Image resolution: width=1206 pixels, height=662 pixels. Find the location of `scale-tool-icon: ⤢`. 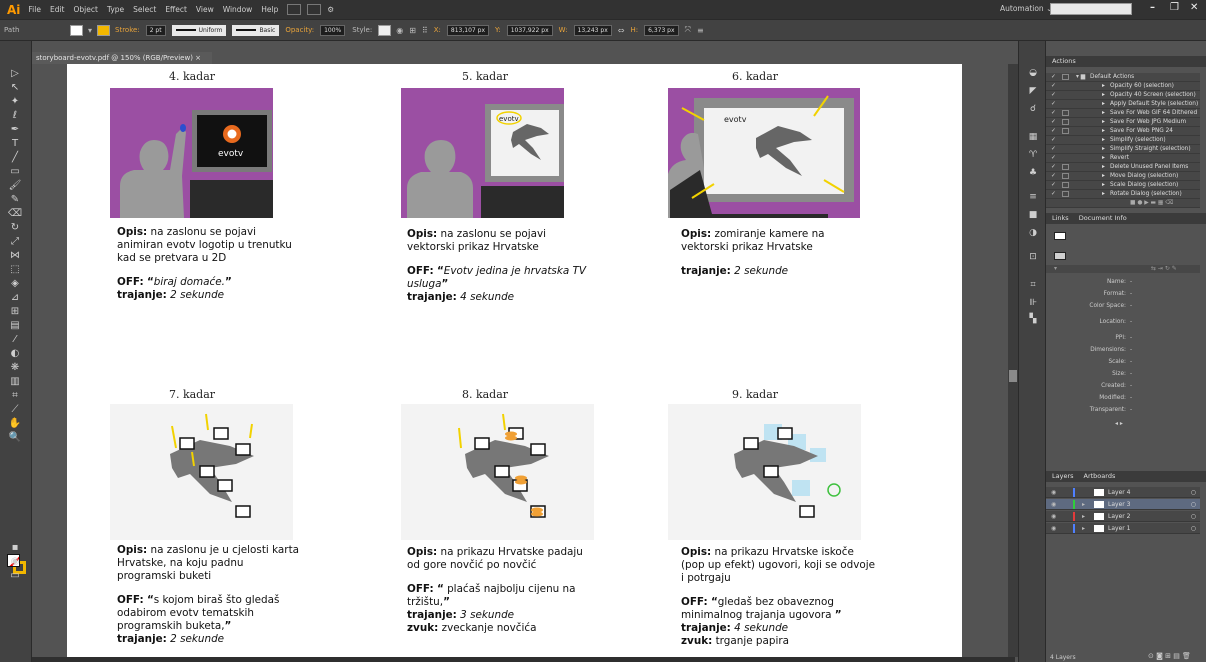

scale-tool-icon: ⤢ is located at coordinates (15, 241).